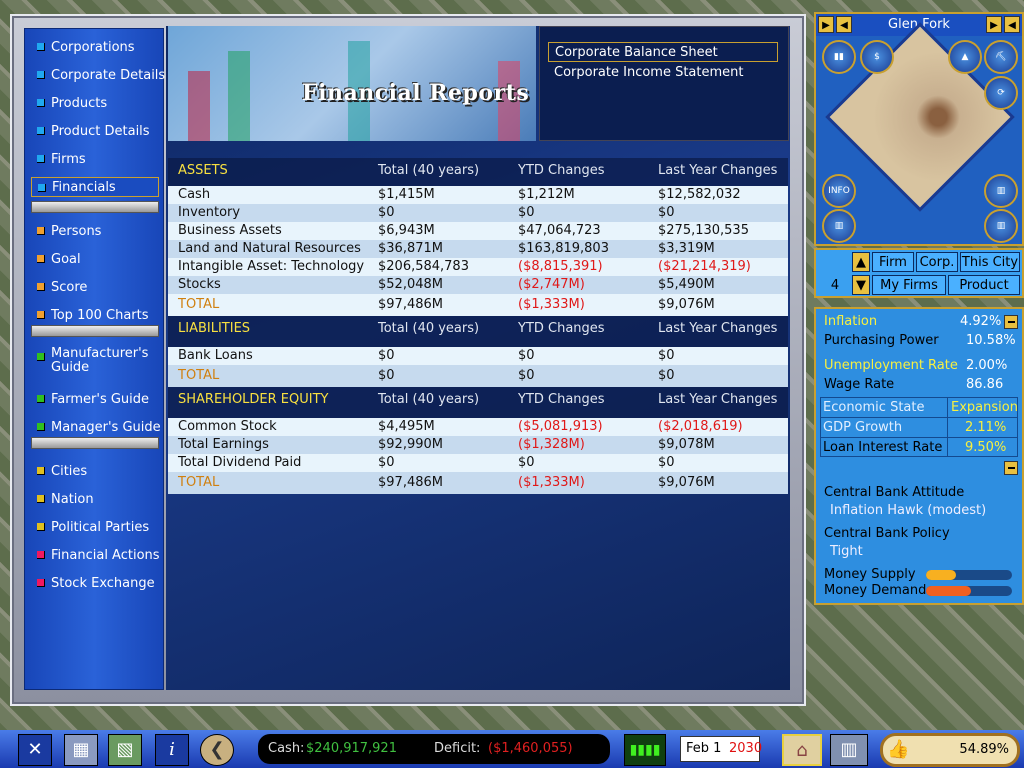 The image size is (1024, 768). I want to click on sidebar-item-cities: Cities, so click(95, 471).